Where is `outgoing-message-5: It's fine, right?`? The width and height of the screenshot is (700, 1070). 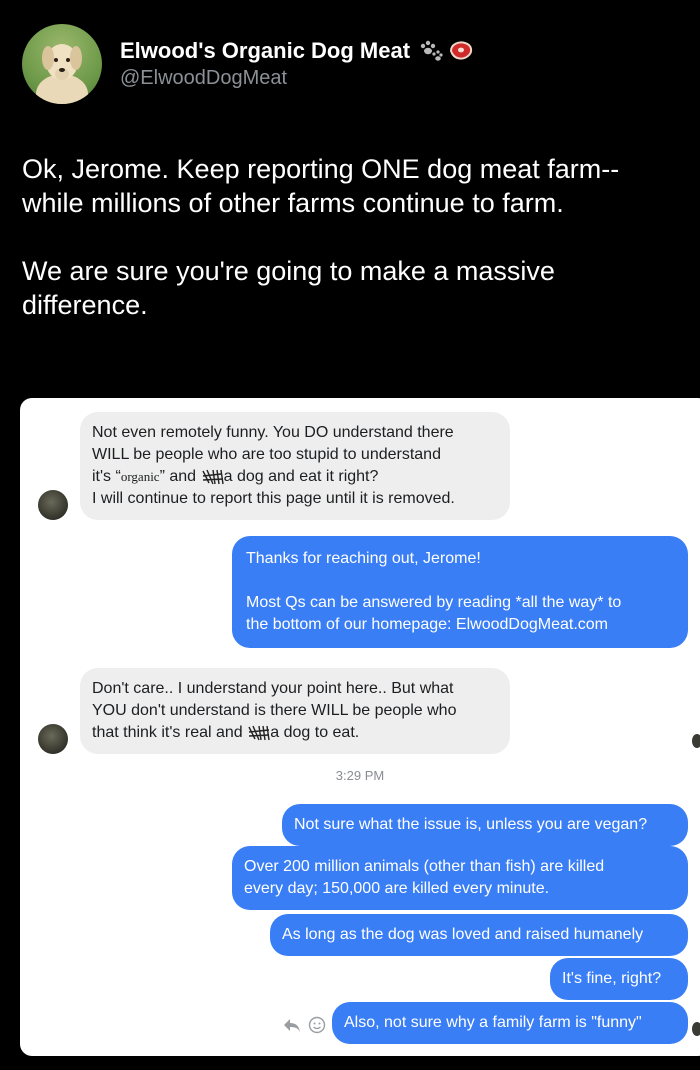 outgoing-message-5: It's fine, right? is located at coordinates (619, 979).